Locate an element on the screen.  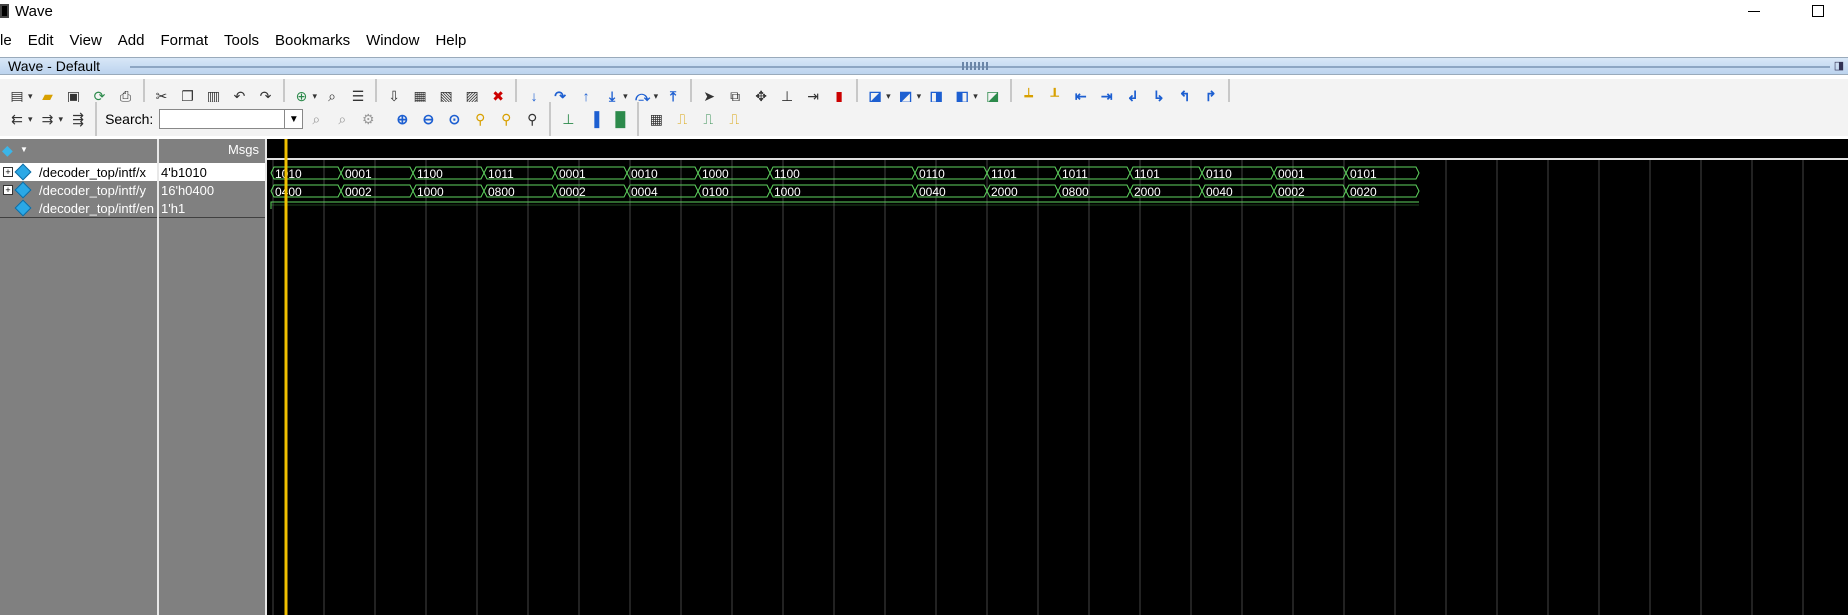
search-group: Search: ▼ ⌕ ⌕ ⚙ is located at coordinates (241, 119).